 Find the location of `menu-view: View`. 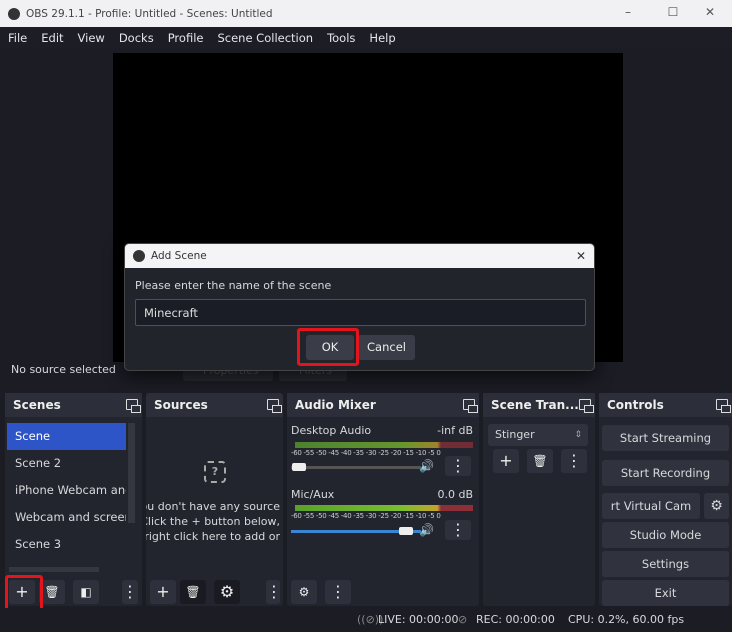

menu-view: View is located at coordinates (90, 38).